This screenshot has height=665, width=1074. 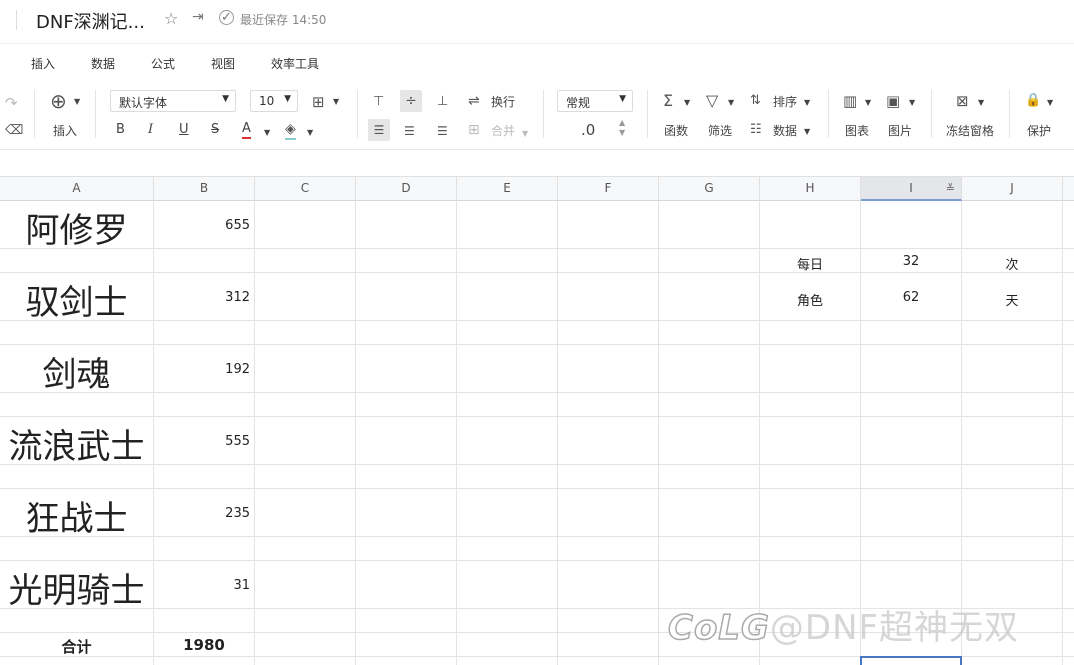 I want to click on font-family-select: 默认字体 ▼, so click(x=173, y=101).